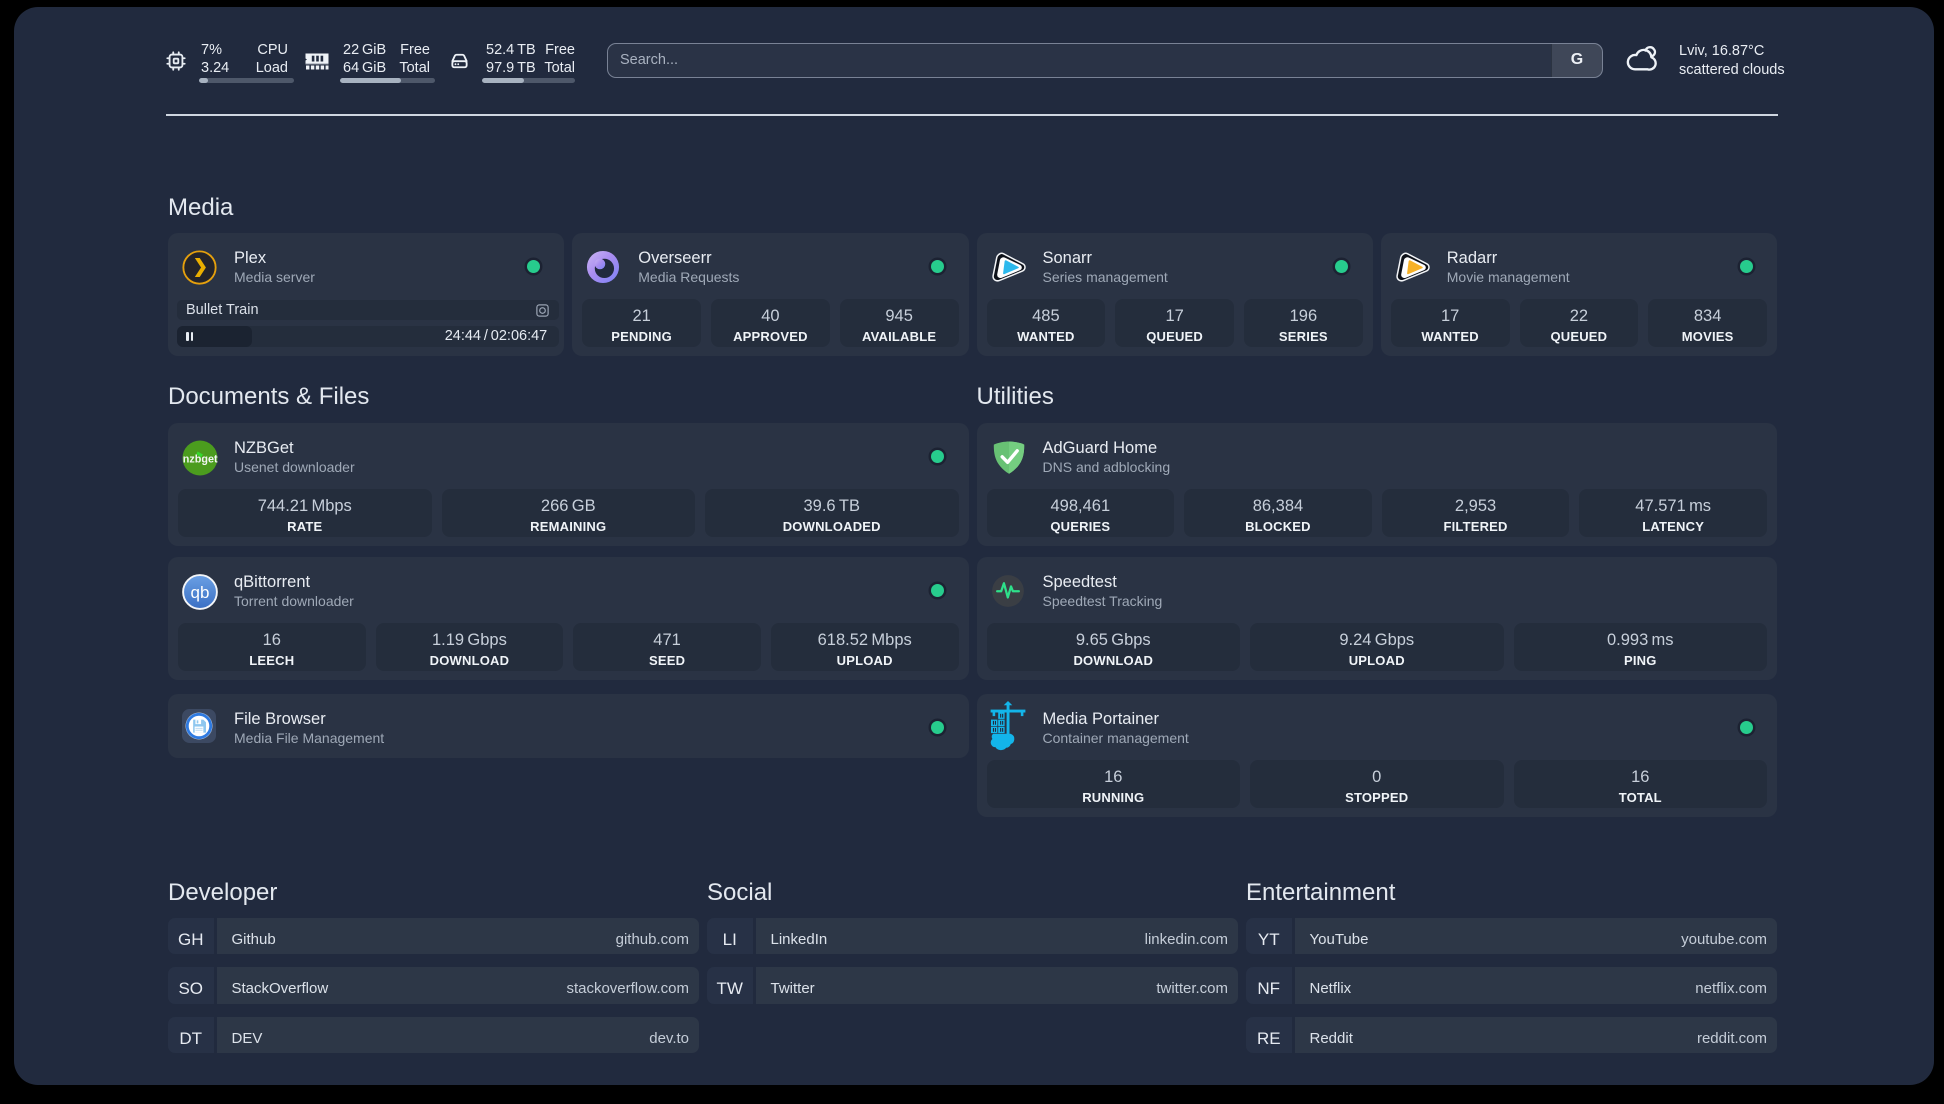  I want to click on svg-text: nzbget, so click(200, 460).